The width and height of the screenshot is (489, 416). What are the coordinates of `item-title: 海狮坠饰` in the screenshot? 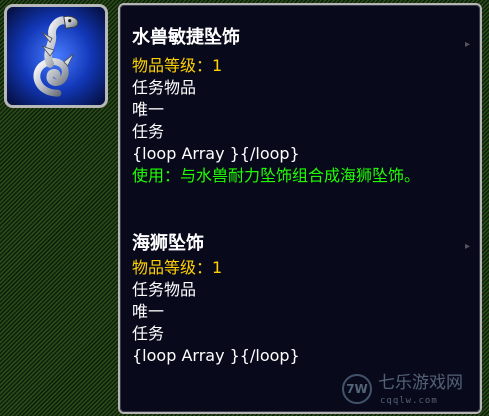 It's located at (168, 243).